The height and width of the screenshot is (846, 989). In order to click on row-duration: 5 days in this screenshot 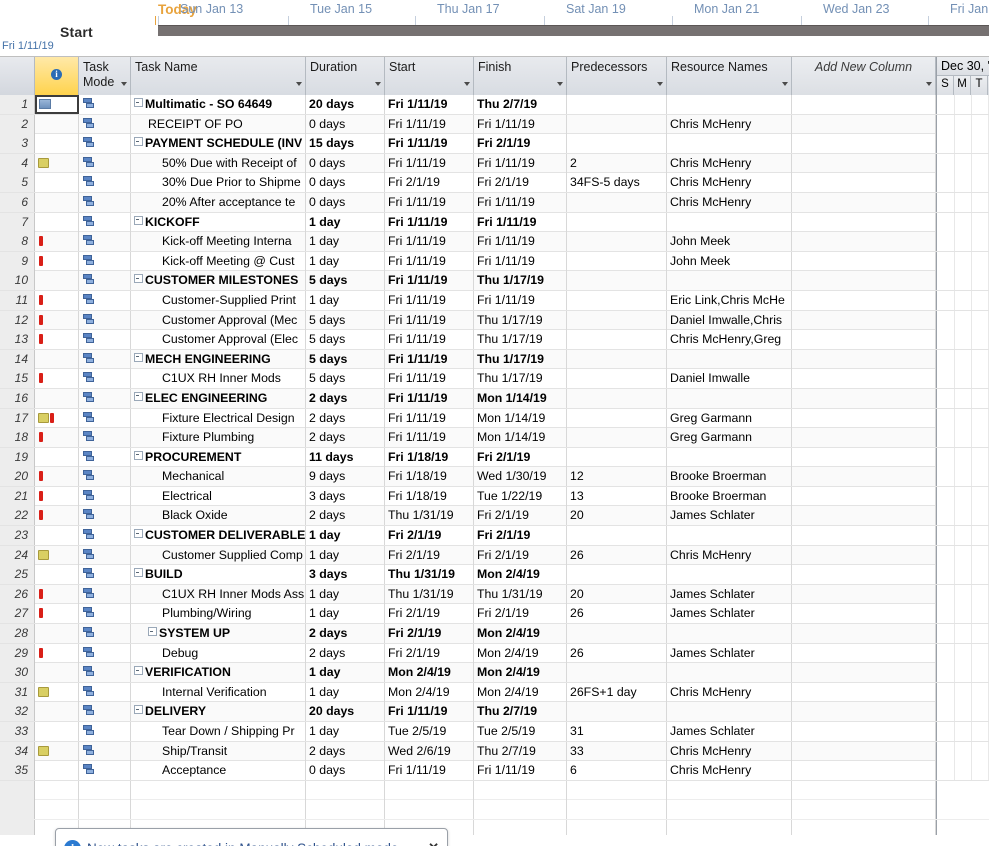, I will do `click(345, 320)`.